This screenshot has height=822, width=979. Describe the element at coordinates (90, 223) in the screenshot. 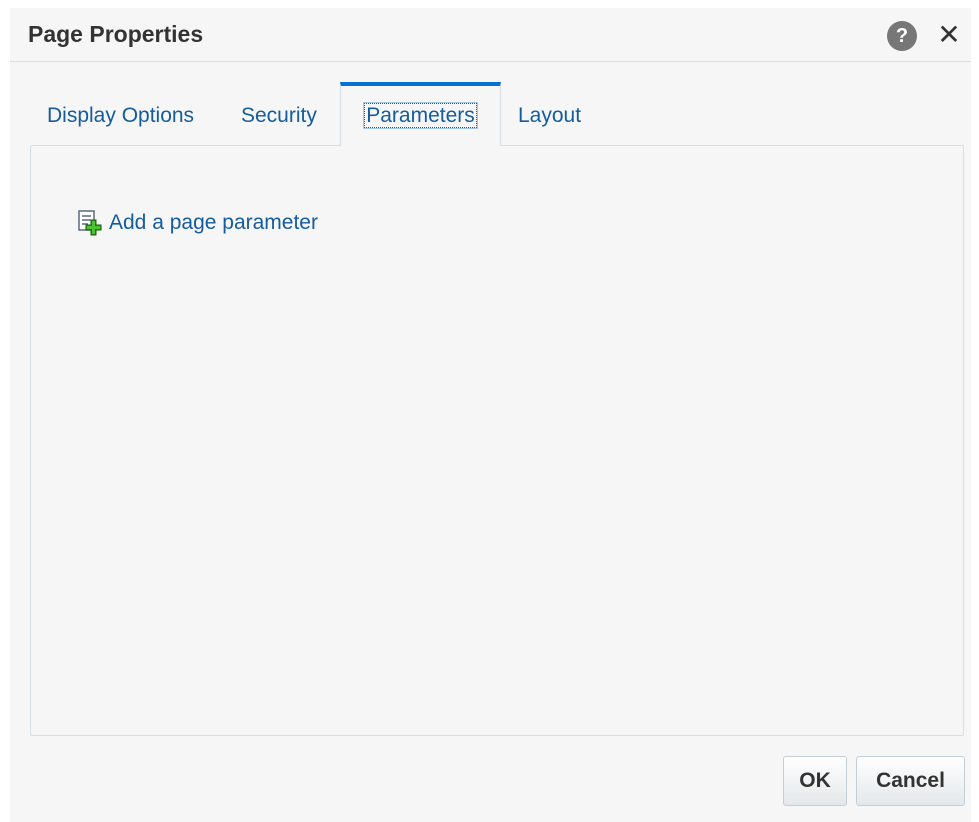

I see `add-document-icon` at that location.